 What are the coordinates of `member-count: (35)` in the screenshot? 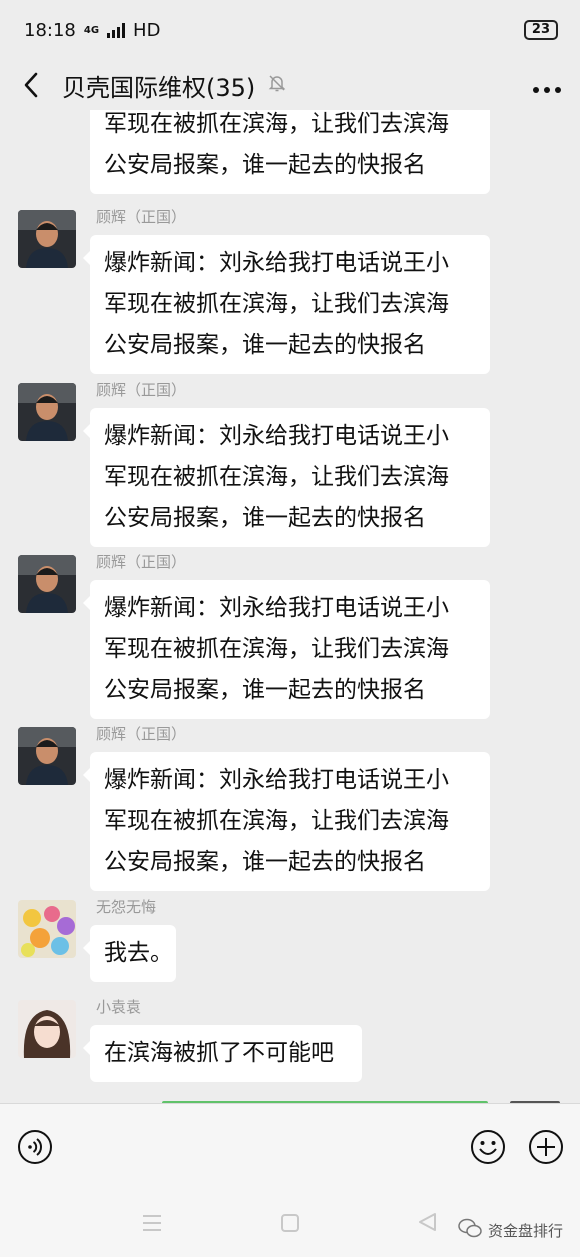 It's located at (231, 87).